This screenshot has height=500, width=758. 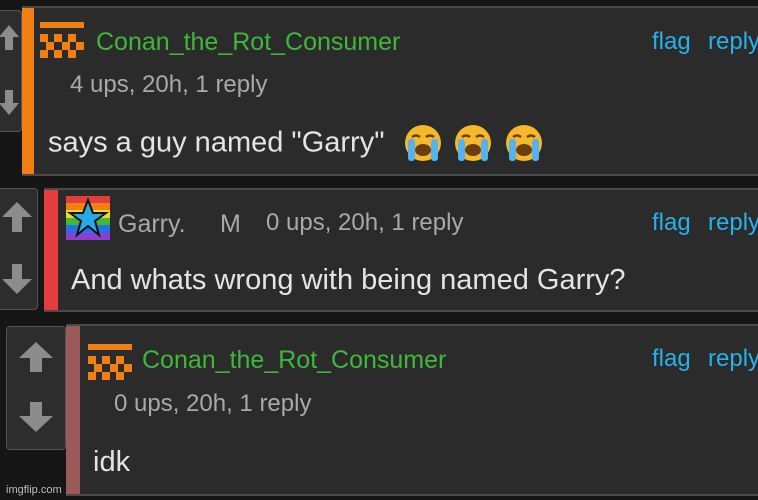 What do you see at coordinates (216, 142) in the screenshot?
I see `comment-text: says a guy named "Garry"` at bounding box center [216, 142].